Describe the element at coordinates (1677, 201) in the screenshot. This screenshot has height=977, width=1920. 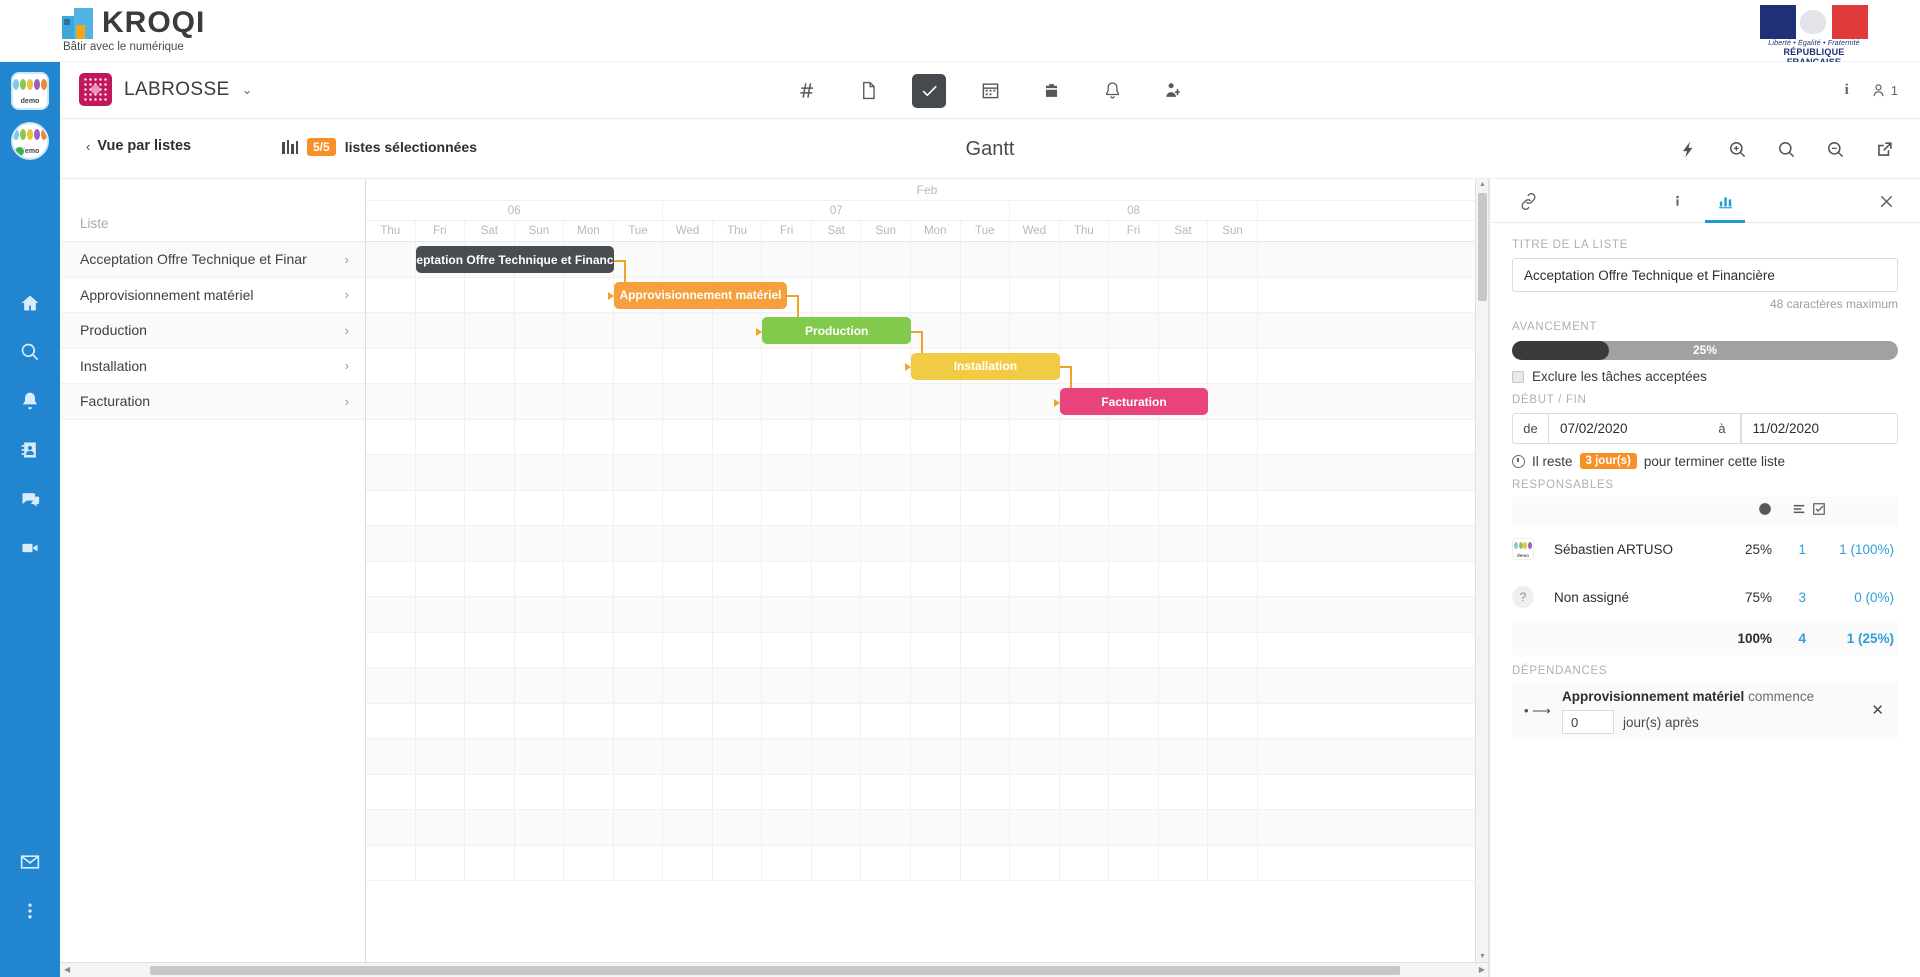
I see `tab-info` at that location.